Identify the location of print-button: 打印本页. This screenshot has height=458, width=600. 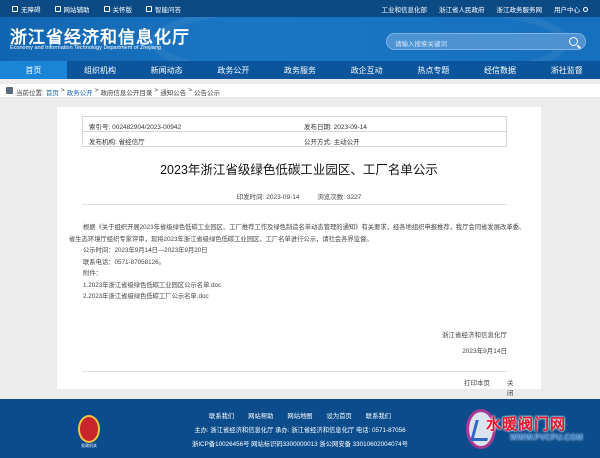
(477, 382).